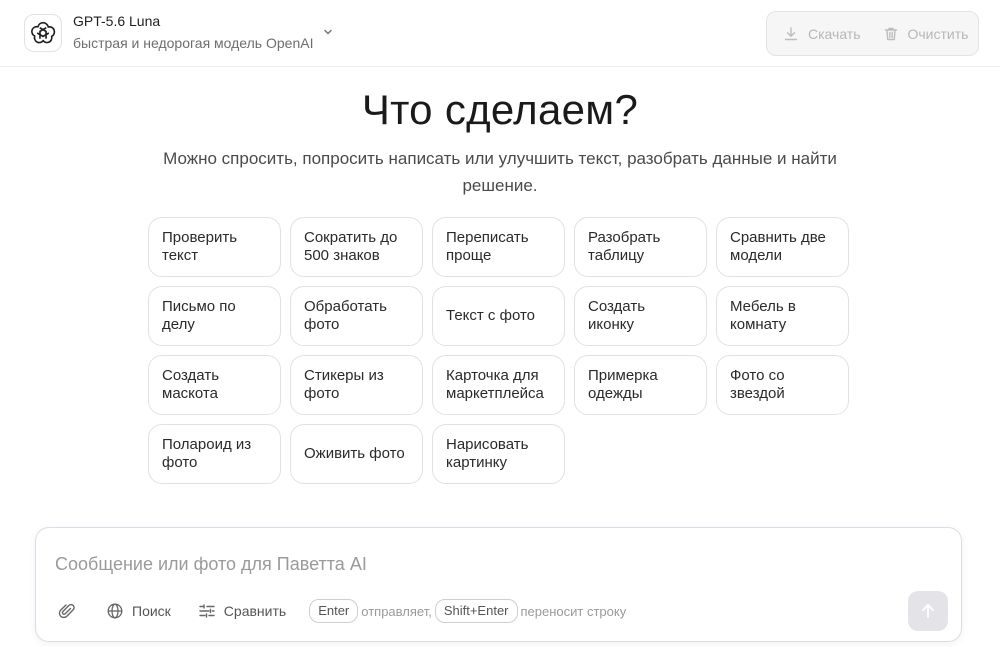  Describe the element at coordinates (498, 454) in the screenshot. I see `suggestion-chip: Нарисовать картинку` at that location.